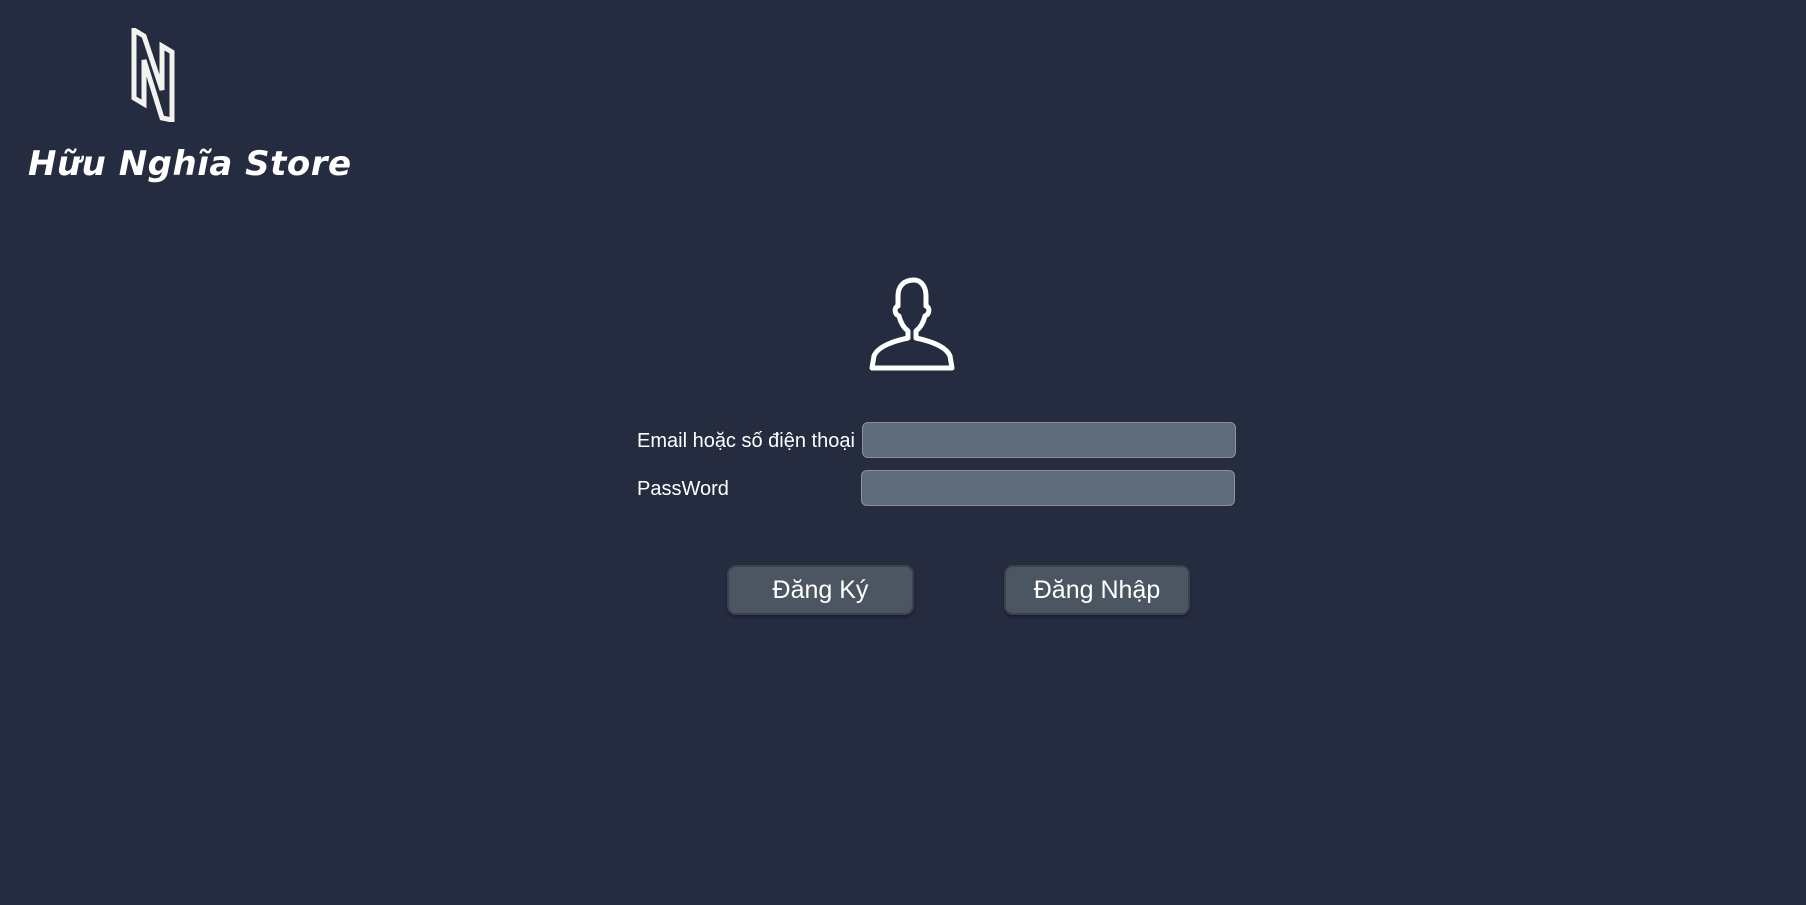 This screenshot has height=905, width=1806. What do you see at coordinates (189, 108) in the screenshot?
I see `brand-header: Hữu Nghĩa Store` at bounding box center [189, 108].